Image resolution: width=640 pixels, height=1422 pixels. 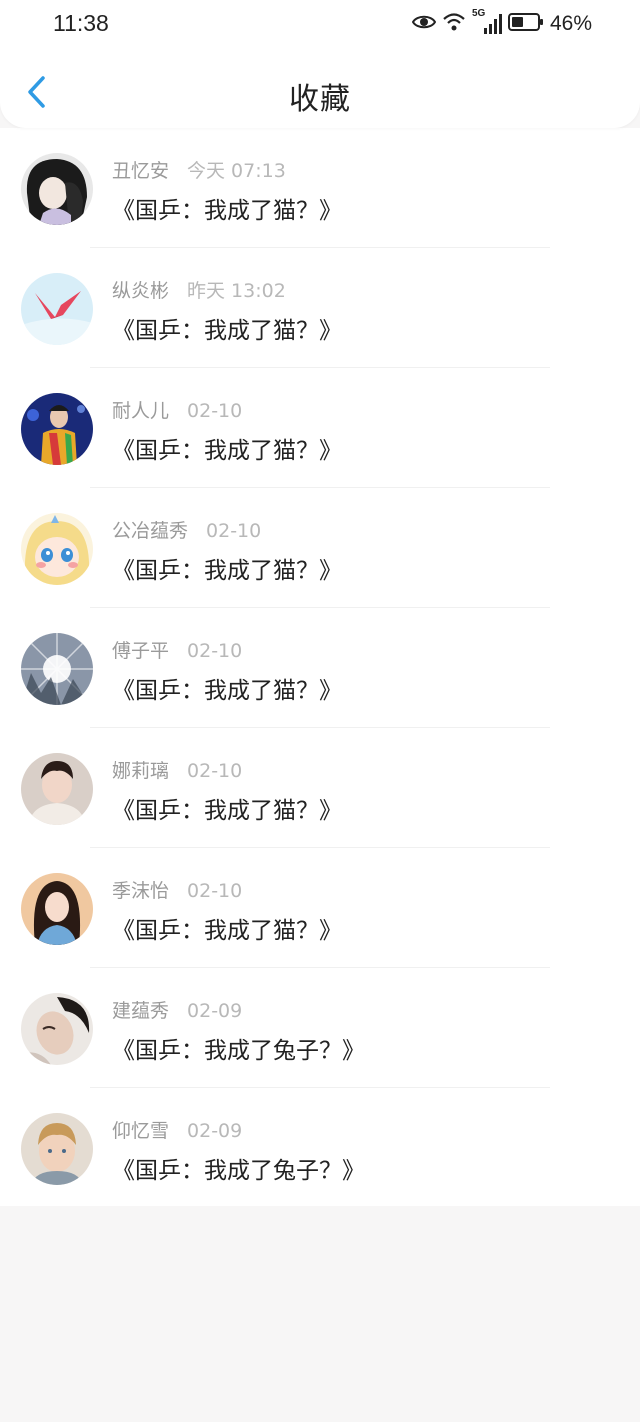 What do you see at coordinates (141, 891) in the screenshot?
I see `user-name: 季沫怡` at bounding box center [141, 891].